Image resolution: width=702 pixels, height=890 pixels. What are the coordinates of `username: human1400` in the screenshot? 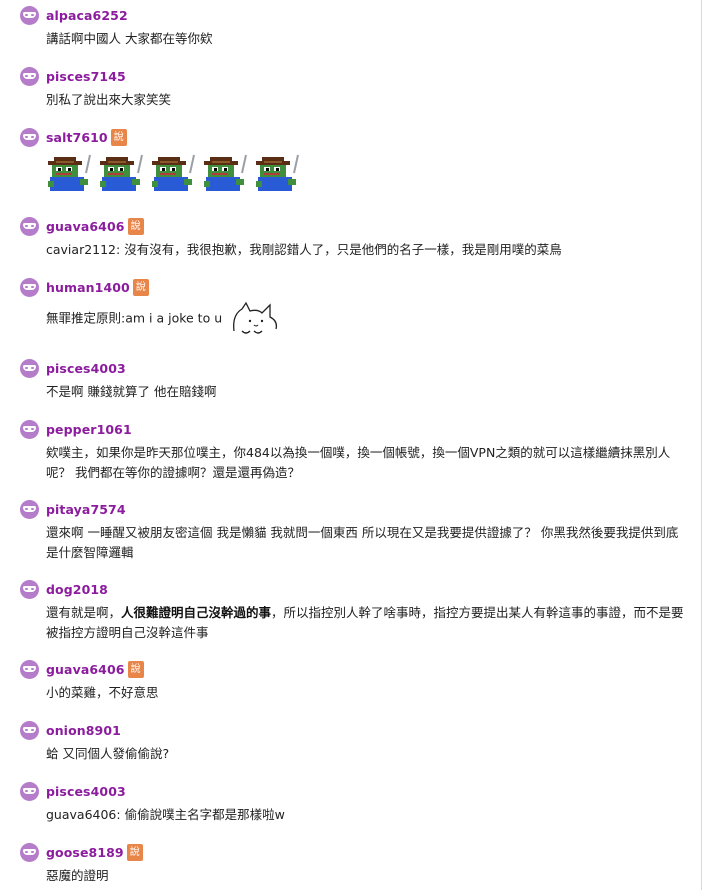 It's located at (88, 287).